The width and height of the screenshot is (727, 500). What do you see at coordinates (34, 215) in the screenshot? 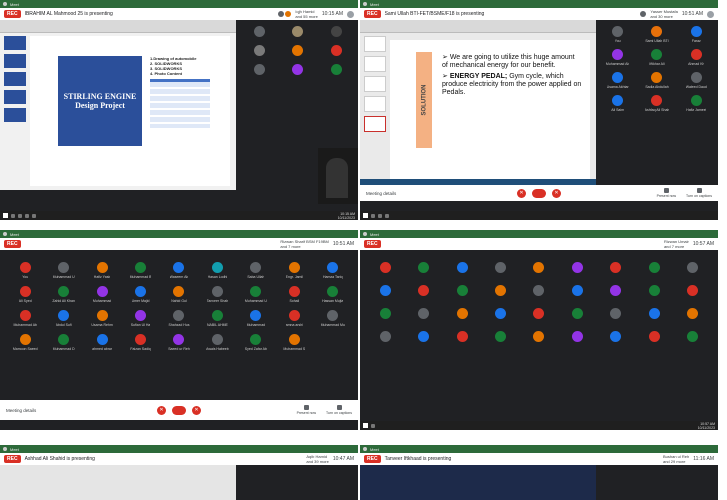
I see `folder-icon` at bounding box center [34, 215].